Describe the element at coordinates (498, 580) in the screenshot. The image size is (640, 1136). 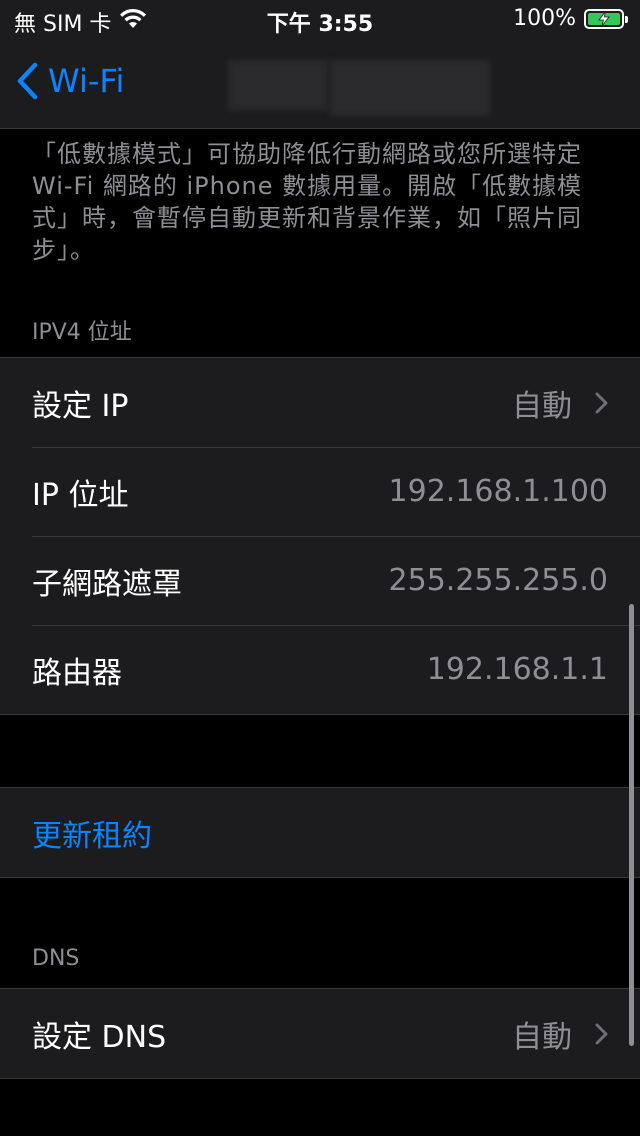
I see `subnet-mask-value: 255.255.255.0` at that location.